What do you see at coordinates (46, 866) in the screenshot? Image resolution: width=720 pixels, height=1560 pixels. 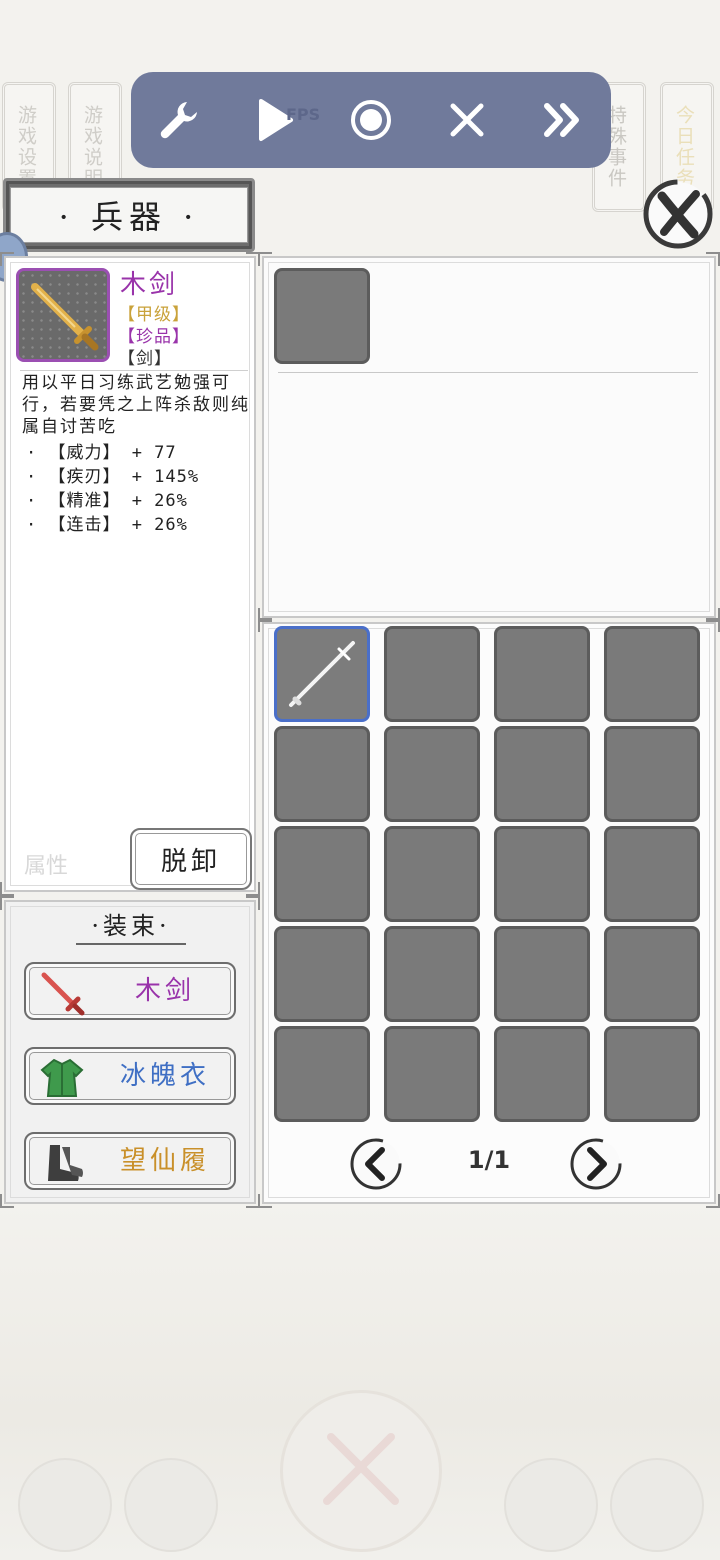 I see `ghost-attribute-label: 属性` at bounding box center [46, 866].